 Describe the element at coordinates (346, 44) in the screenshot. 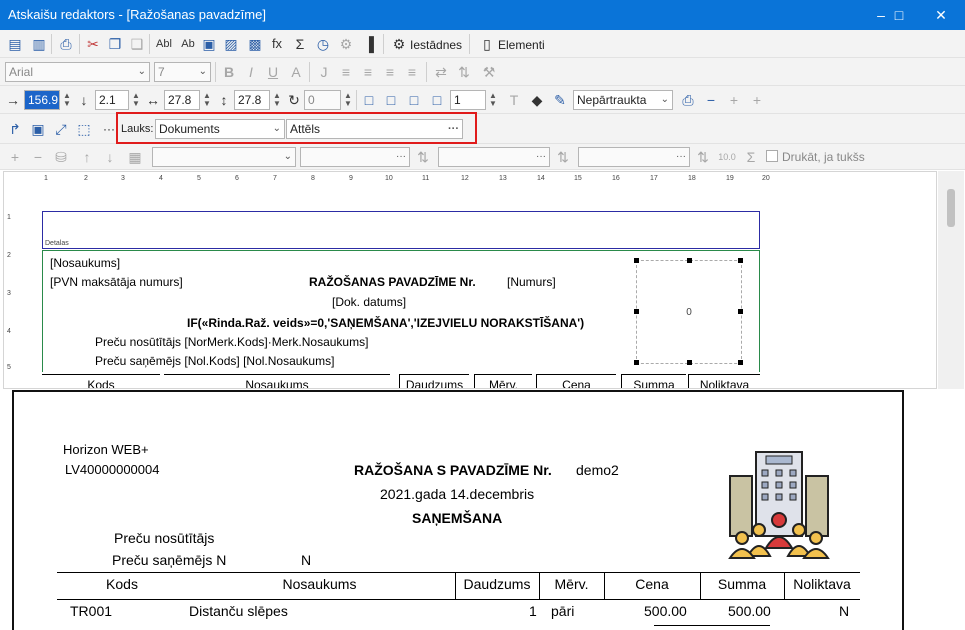

I see `gear-element-icon: ⚙` at that location.